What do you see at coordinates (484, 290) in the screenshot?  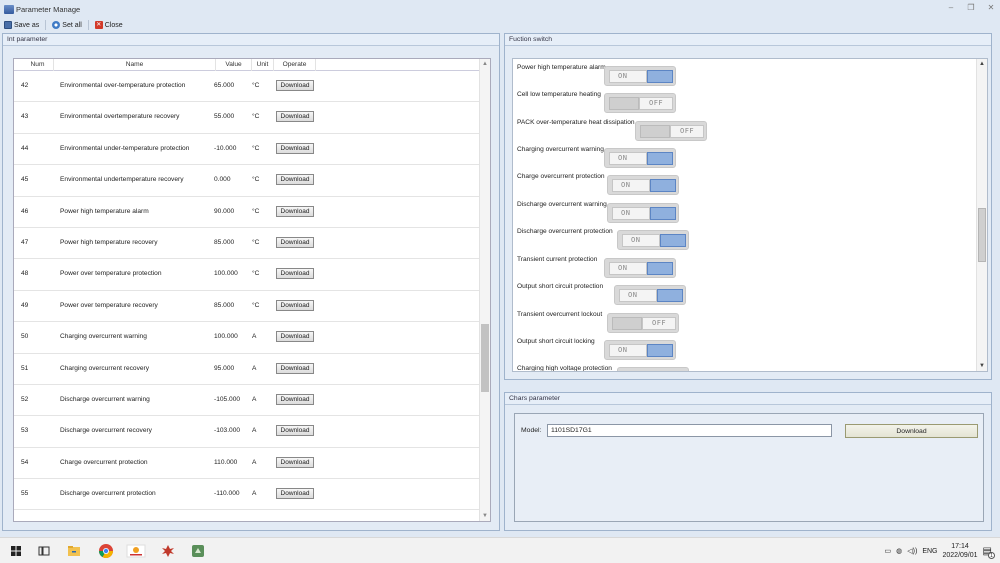 I see `grid-scrollbar: ▲ ▼` at bounding box center [484, 290].